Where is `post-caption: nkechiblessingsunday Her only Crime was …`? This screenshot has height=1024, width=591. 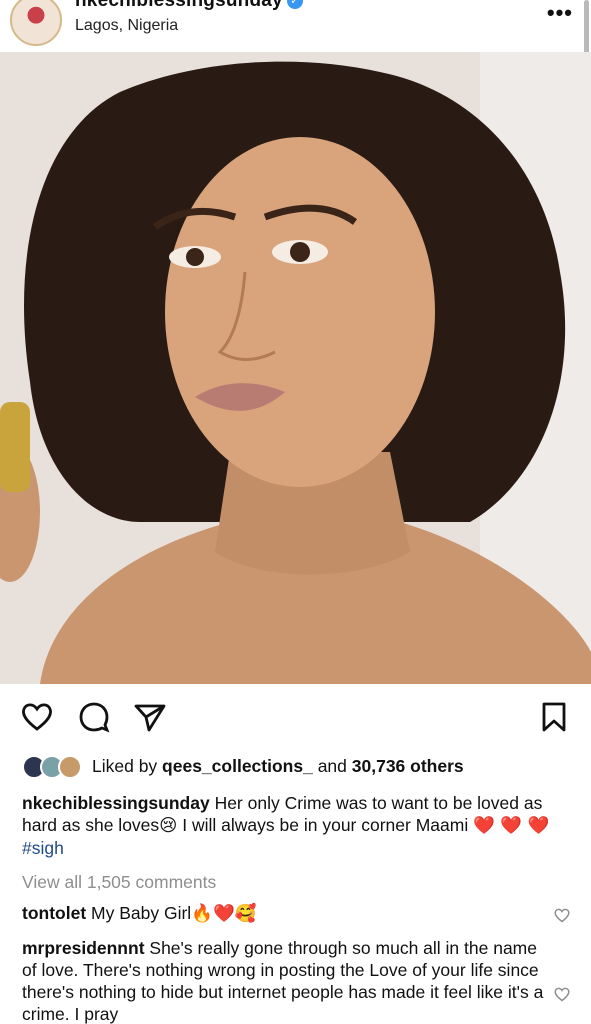 post-caption: nkechiblessingsunday Her only Crime was … is located at coordinates (299, 825).